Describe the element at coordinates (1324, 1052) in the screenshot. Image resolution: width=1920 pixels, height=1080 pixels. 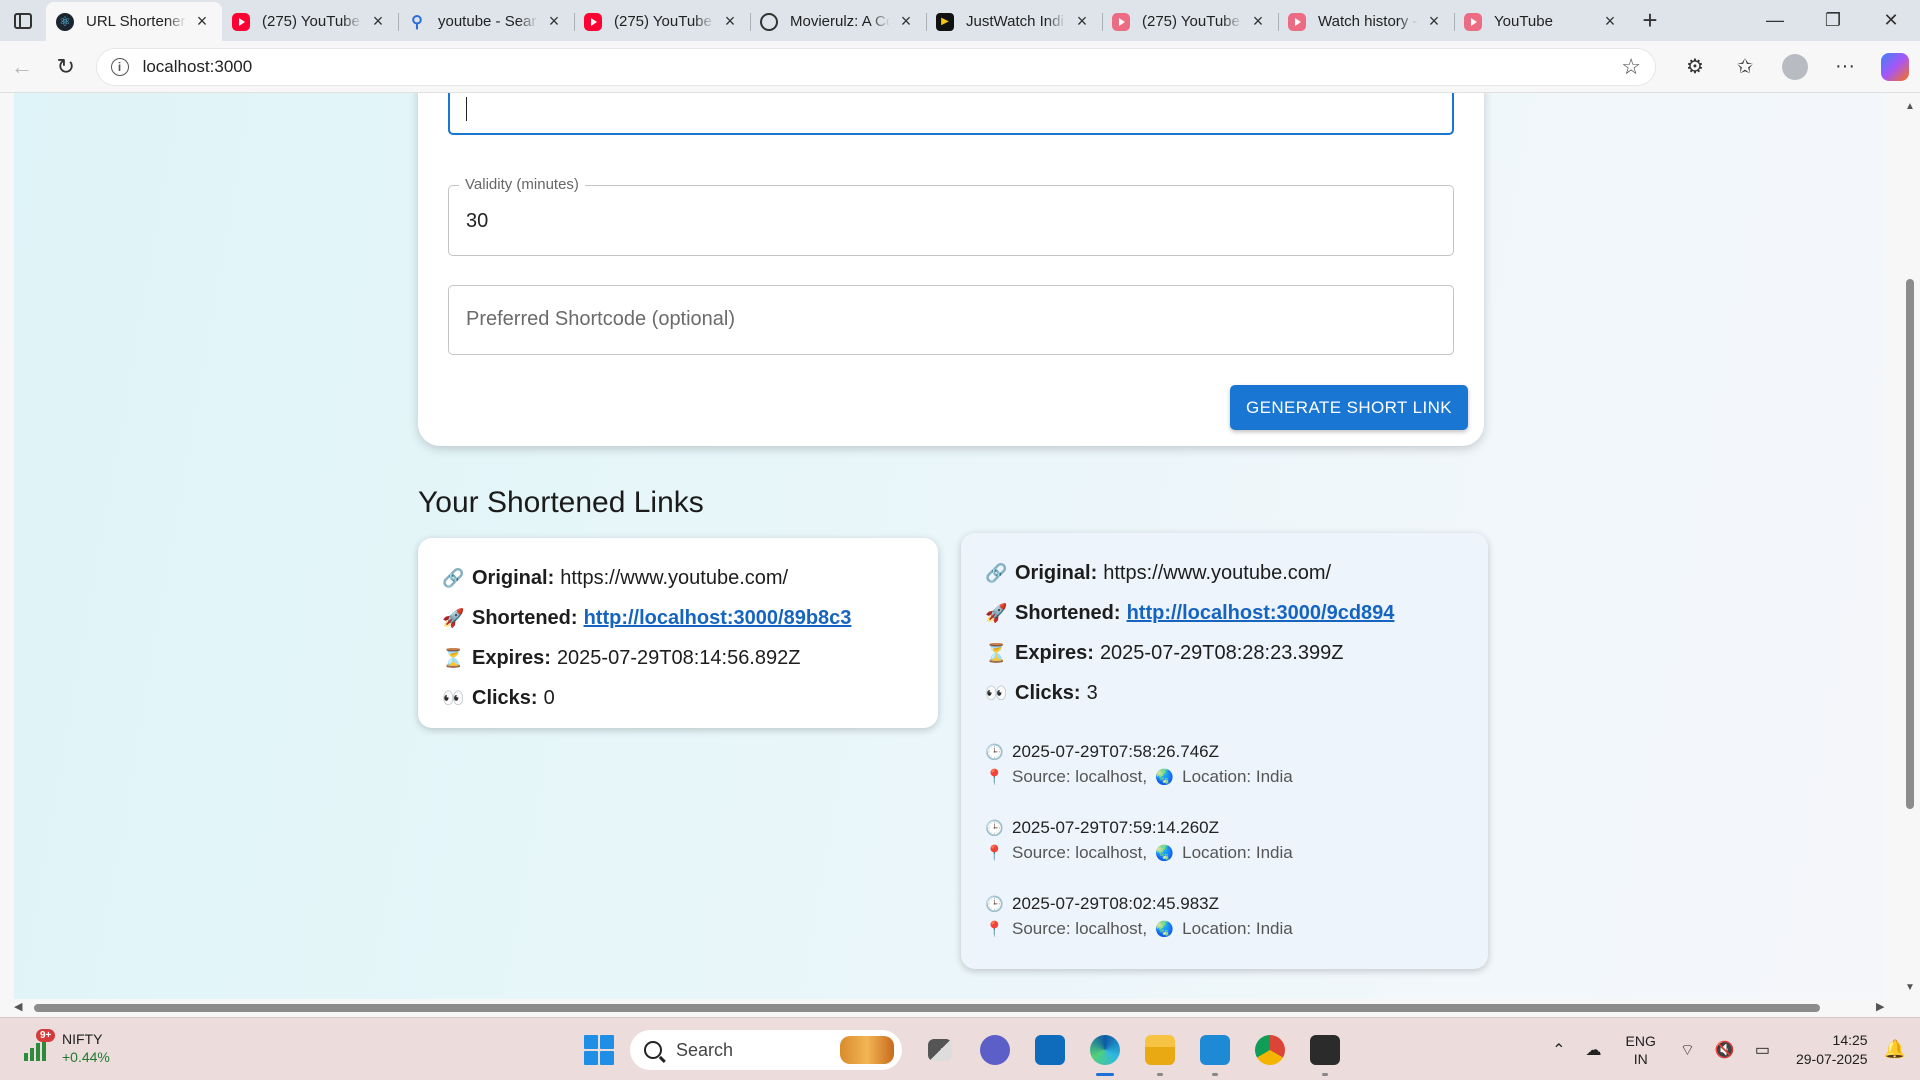
I see `terminal-icon` at that location.